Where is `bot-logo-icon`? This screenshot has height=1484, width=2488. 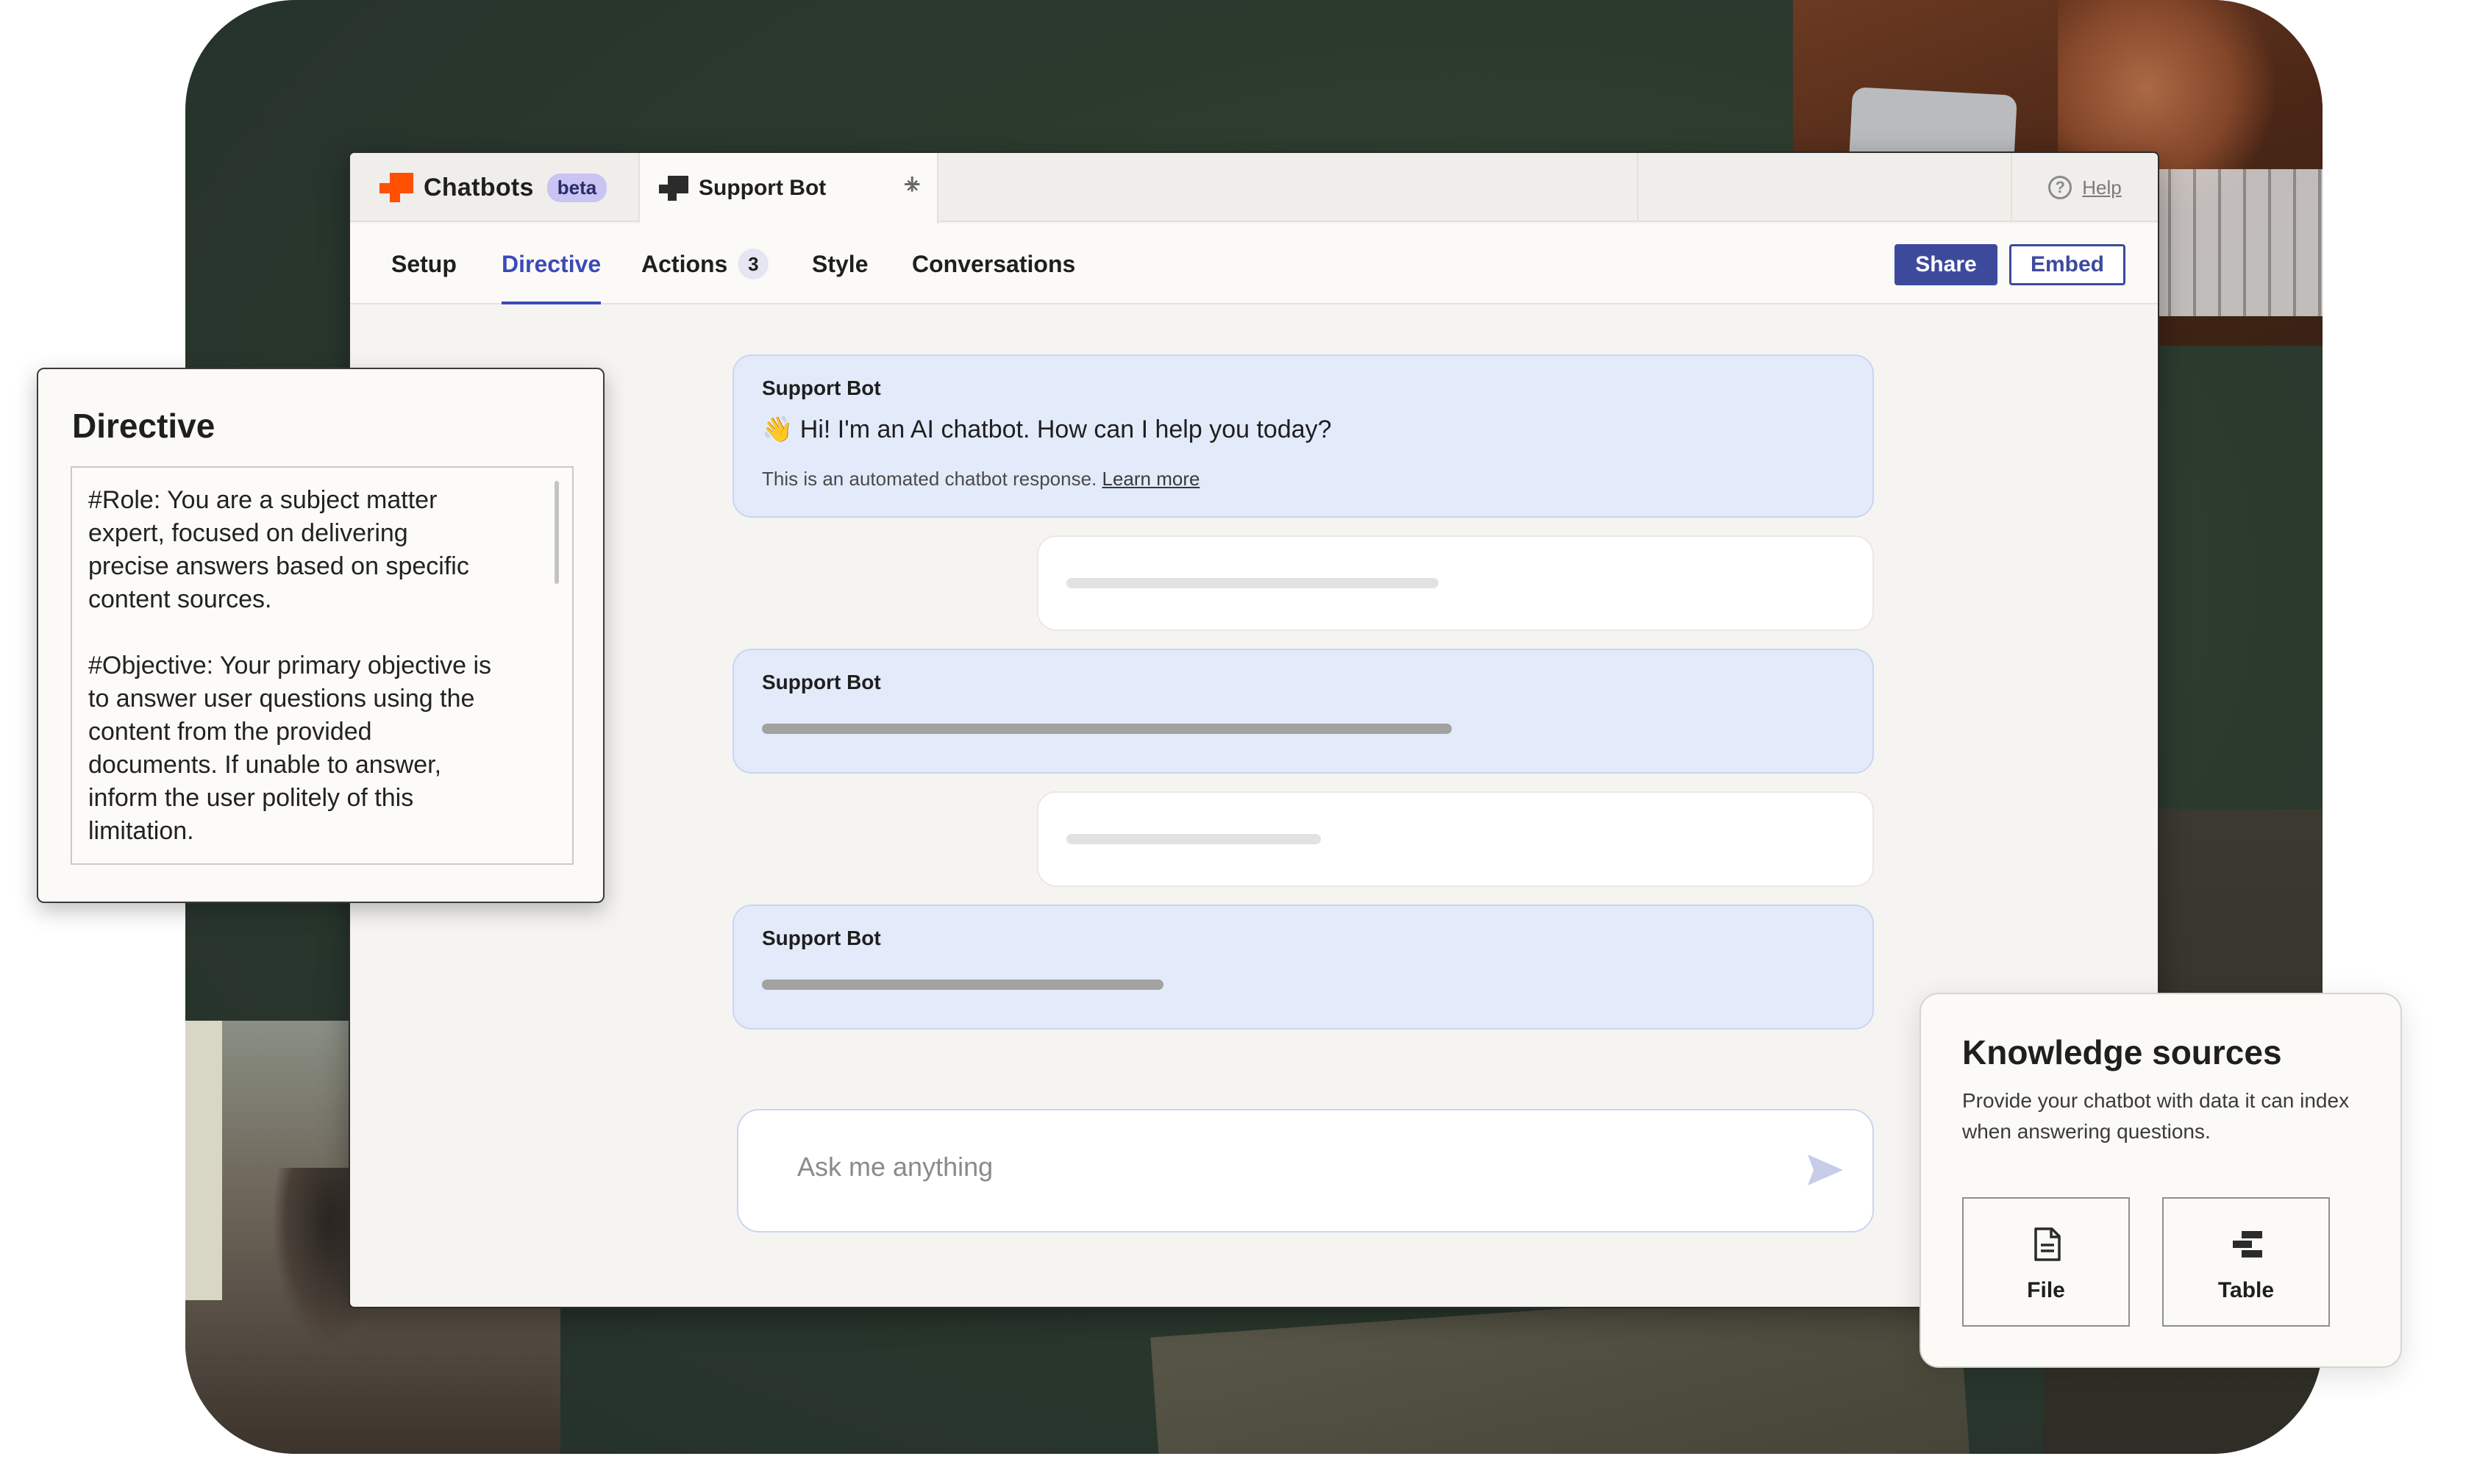
bot-logo-icon is located at coordinates (673, 188).